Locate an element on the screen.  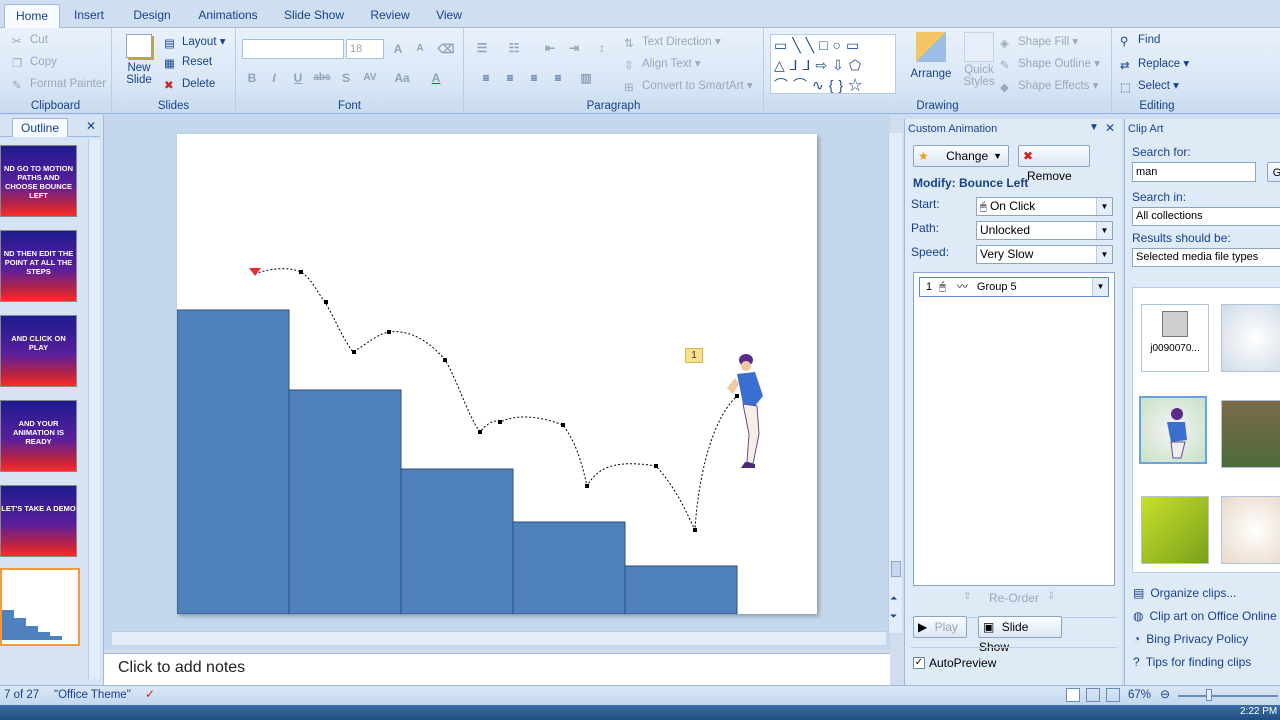
font-color-button: A is located at coordinates (436, 78).